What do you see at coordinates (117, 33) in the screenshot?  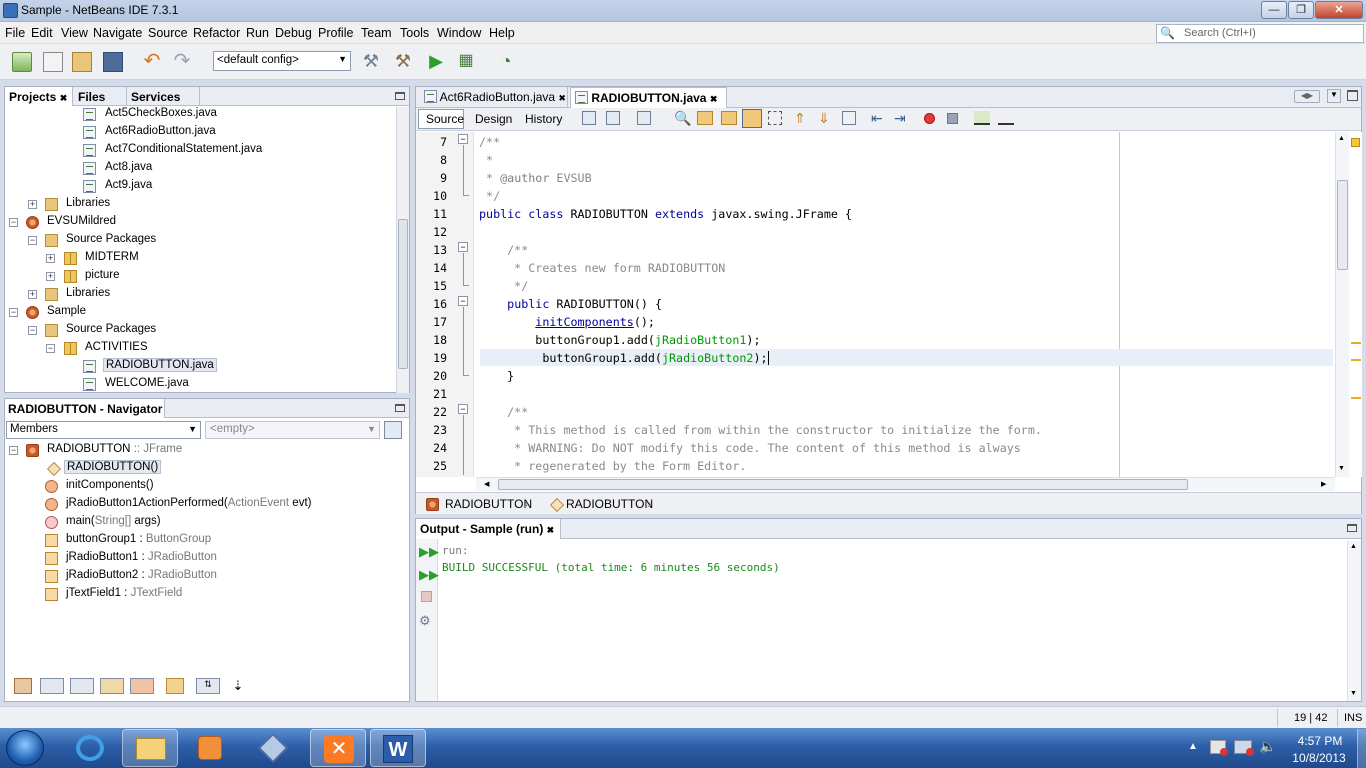 I see `menu-navigate: Navigate` at bounding box center [117, 33].